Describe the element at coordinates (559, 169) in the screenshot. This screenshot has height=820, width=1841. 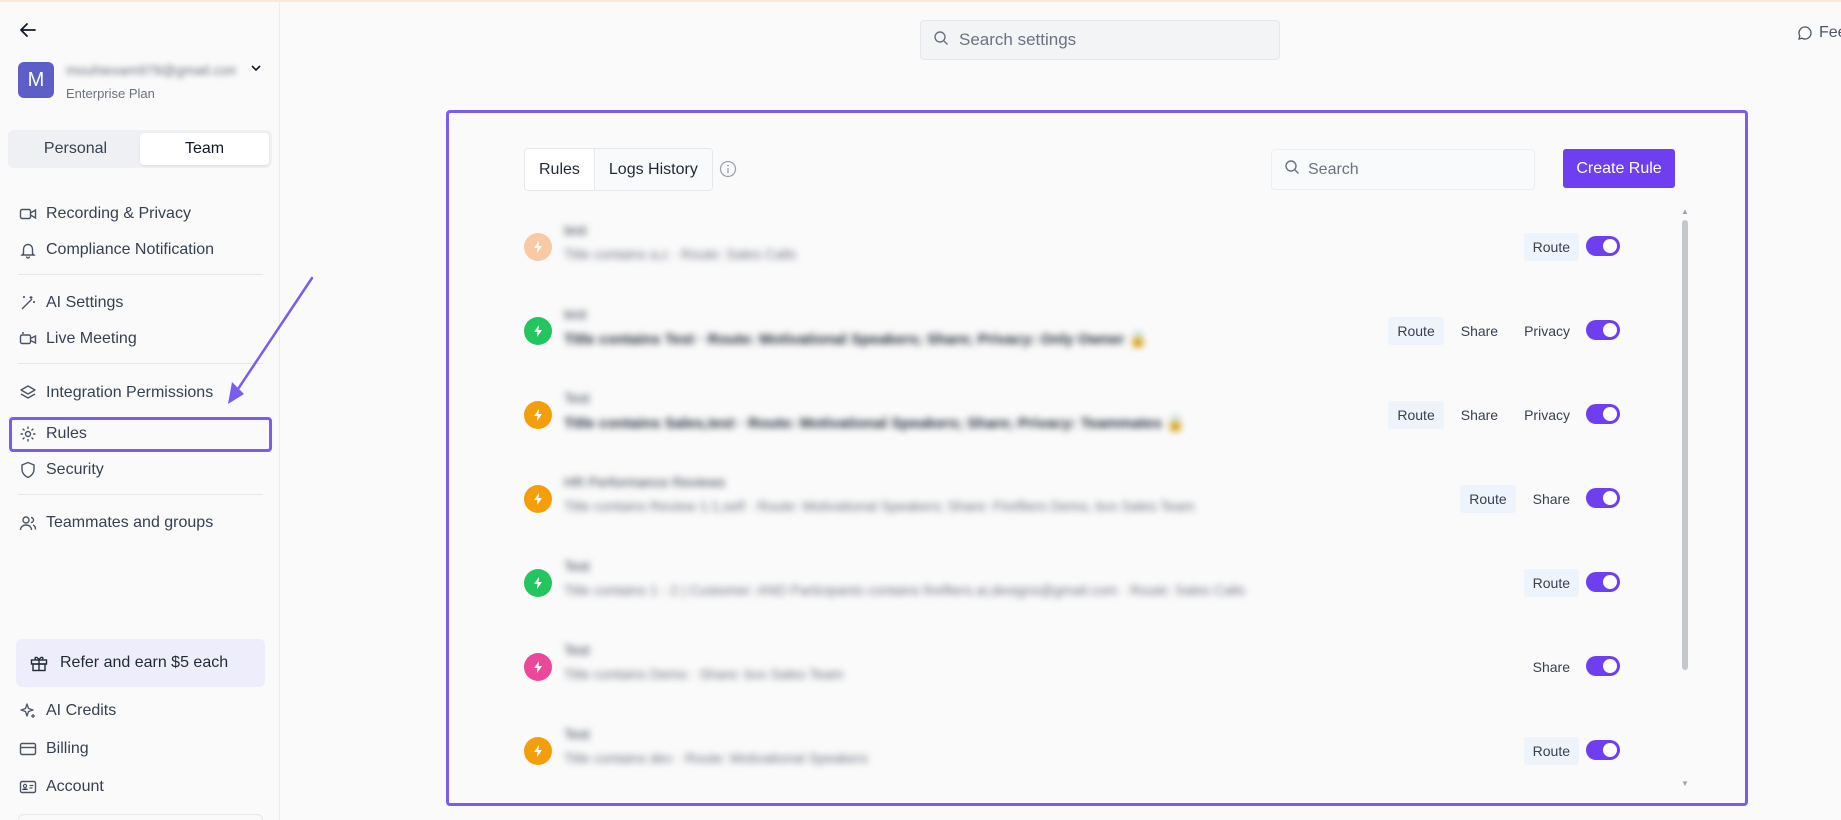
I see `tab-rules: Rules` at that location.